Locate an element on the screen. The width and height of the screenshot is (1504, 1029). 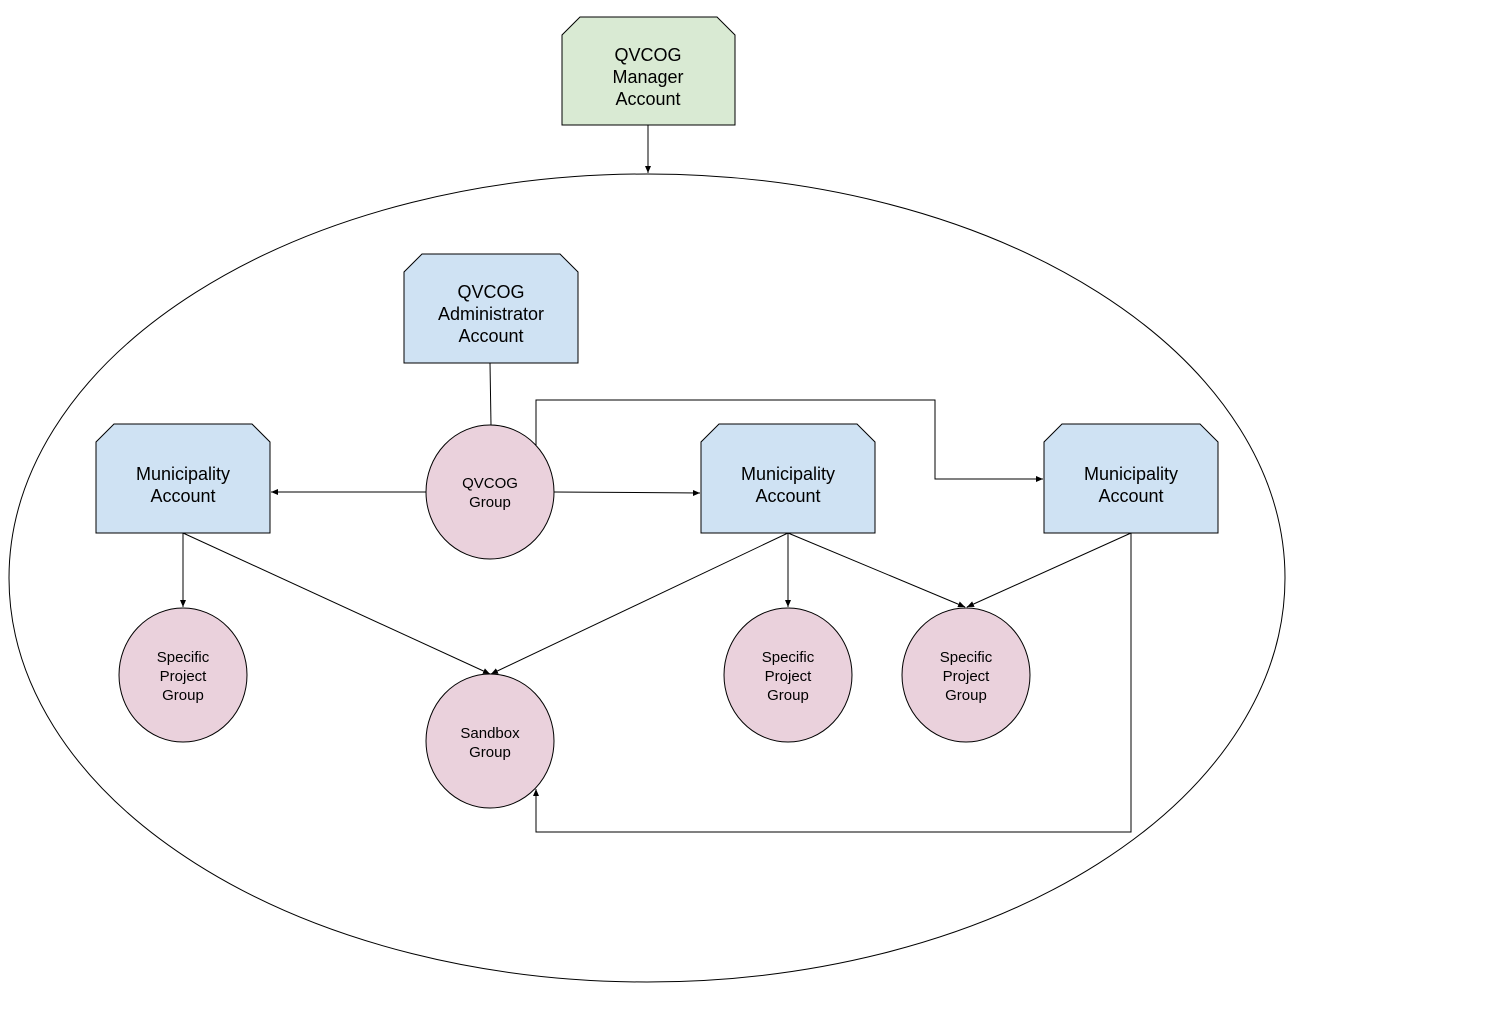
node-specific-project-group-1: Specific Project Group is located at coordinates (183, 675).